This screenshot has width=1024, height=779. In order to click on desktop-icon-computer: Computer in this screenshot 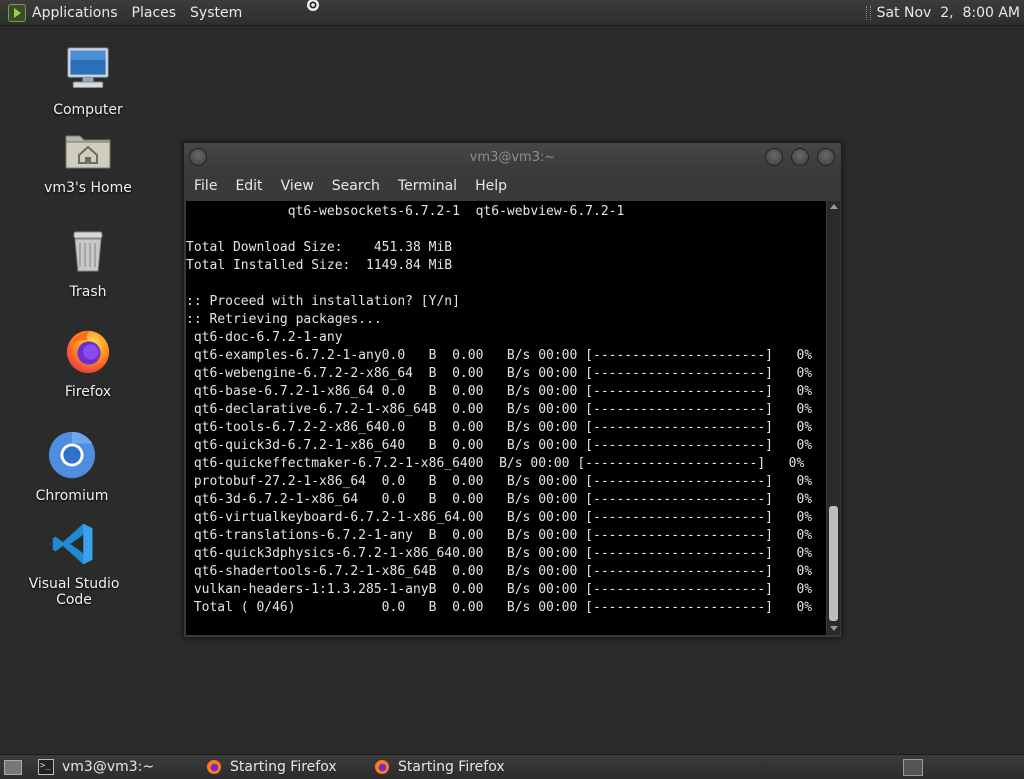, I will do `click(88, 82)`.